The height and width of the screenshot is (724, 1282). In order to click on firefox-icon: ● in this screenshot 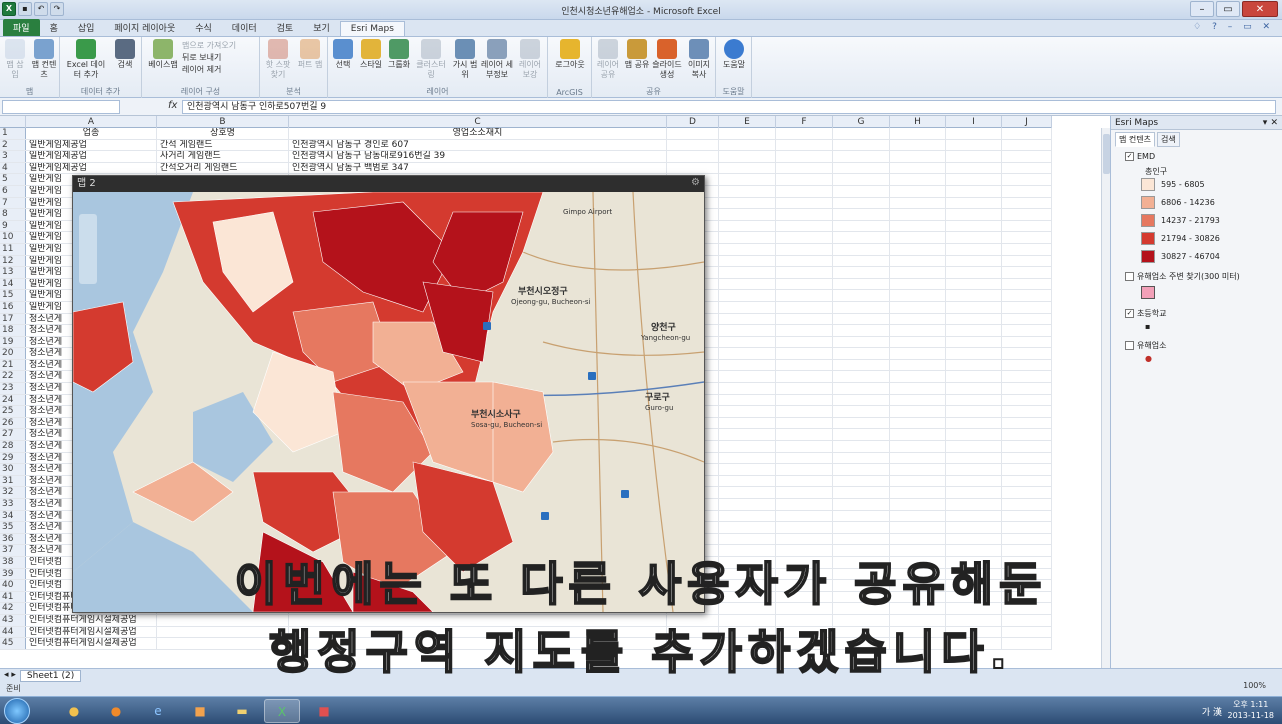, I will do `click(116, 711)`.